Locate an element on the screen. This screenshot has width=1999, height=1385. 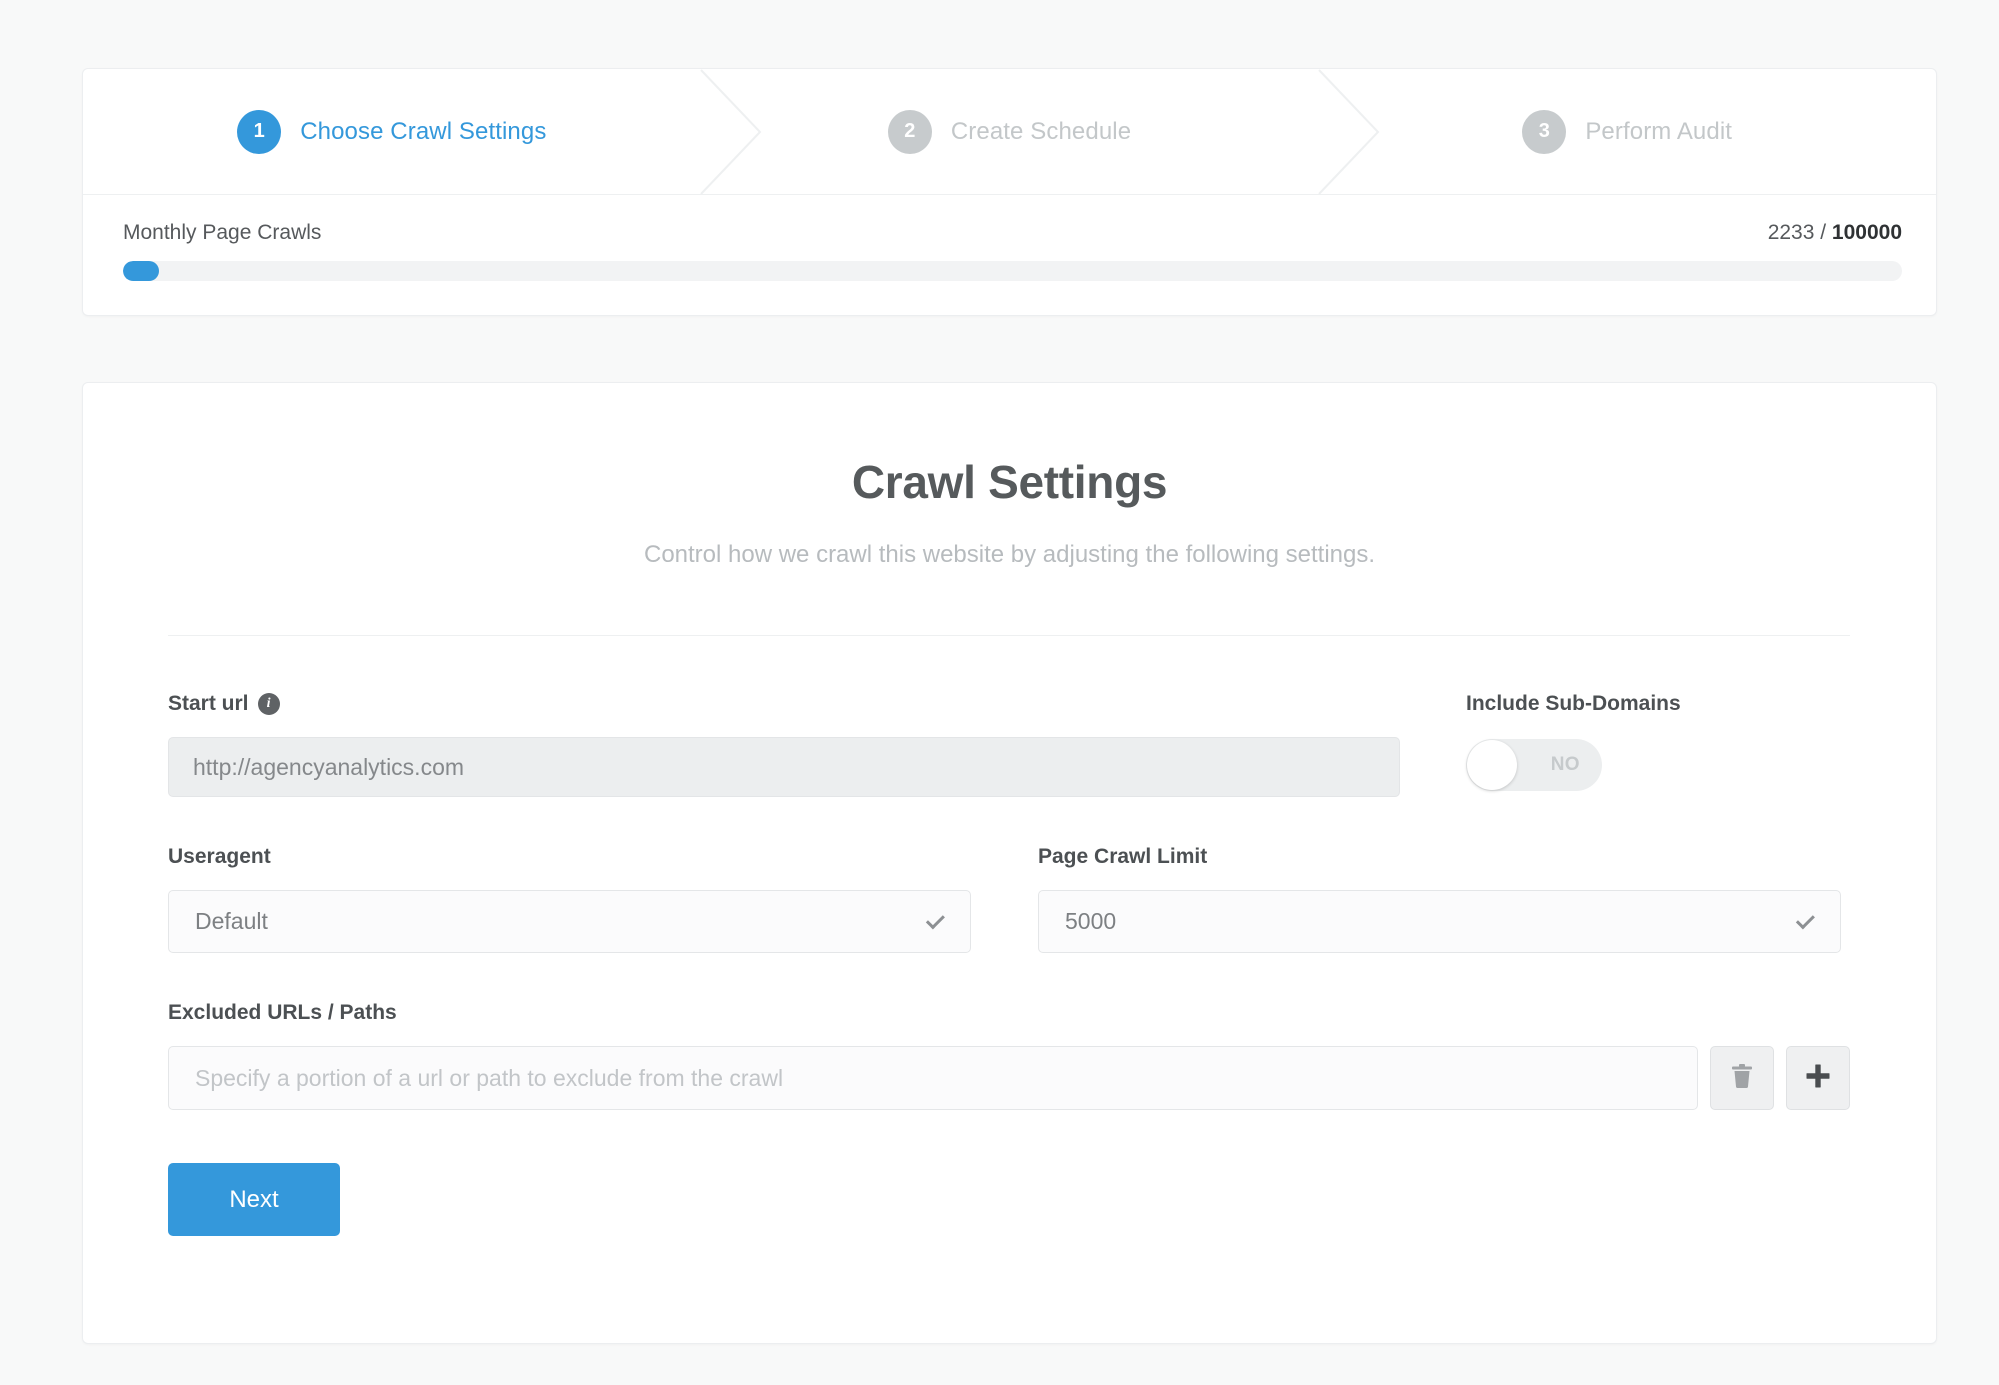
excluded-urls-label: Excluded URLs / Paths is located at coordinates (282, 1012).